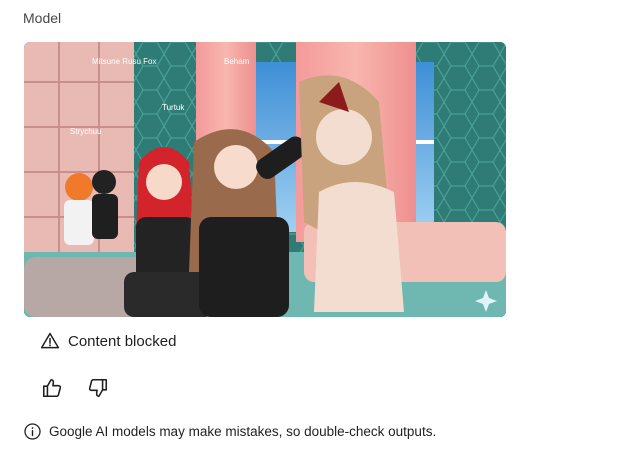 The height and width of the screenshot is (450, 622). I want to click on thumbs-up-button, so click(52, 388).